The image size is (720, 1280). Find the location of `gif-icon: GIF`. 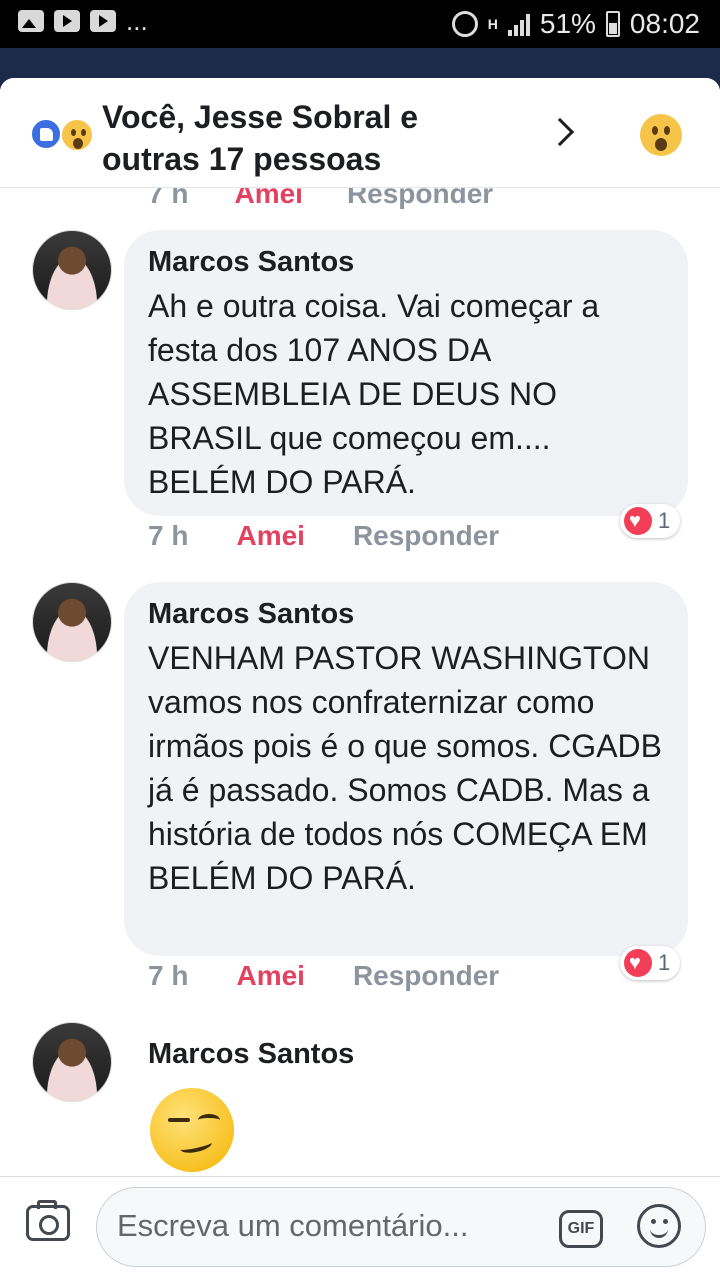

gif-icon: GIF is located at coordinates (581, 1229).